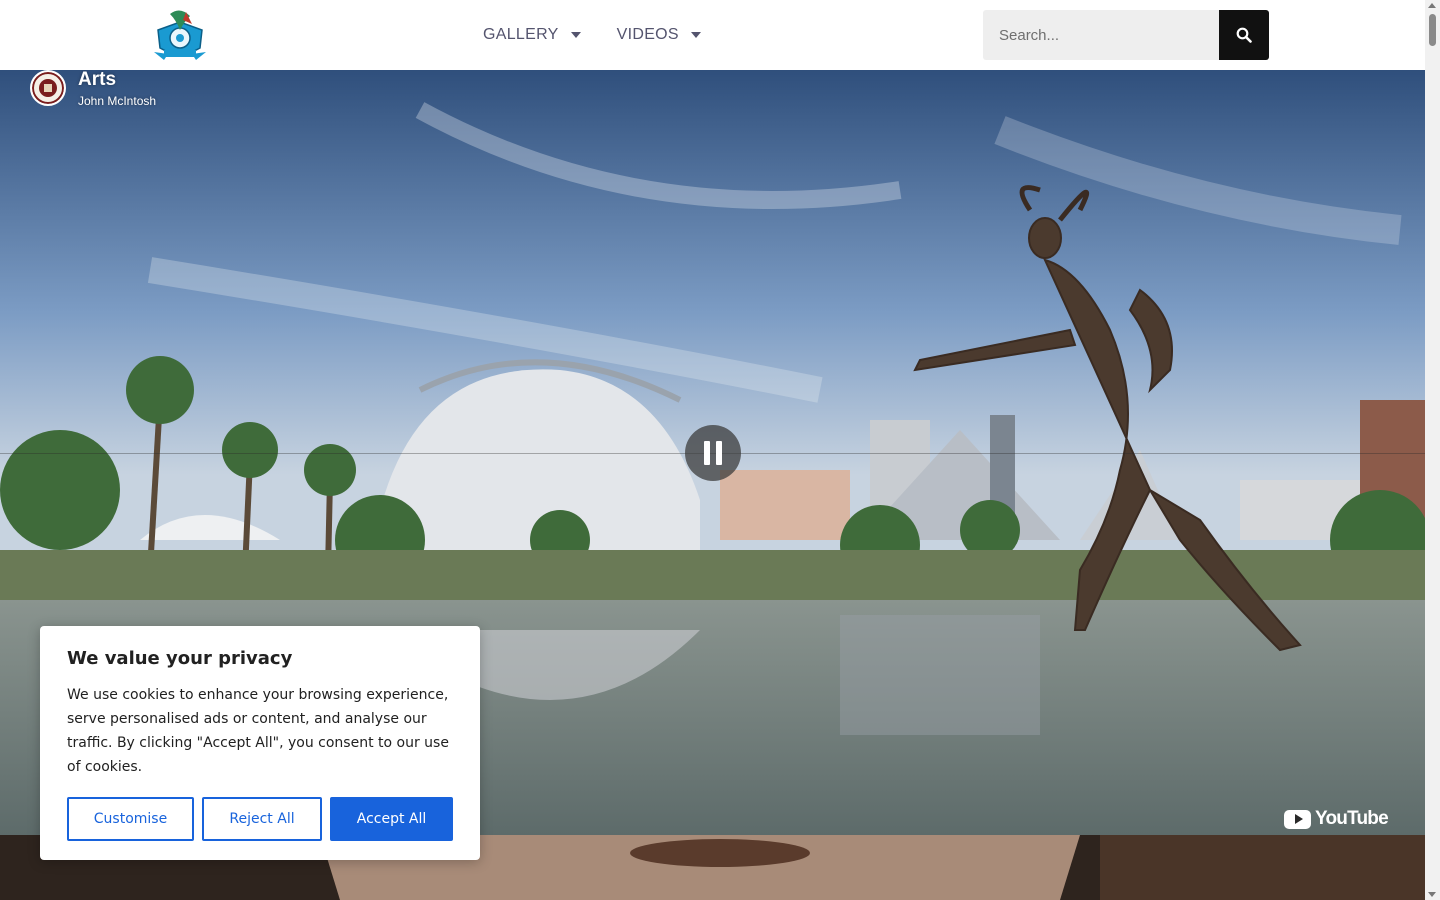 Image resolution: width=1440 pixels, height=900 pixels. What do you see at coordinates (647, 34) in the screenshot?
I see `nav-videos-label: VIDEOS` at bounding box center [647, 34].